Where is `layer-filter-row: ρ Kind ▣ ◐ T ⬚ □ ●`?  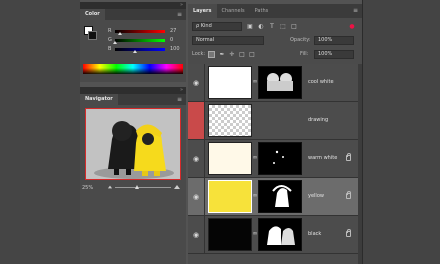
layer-filter-row: ρ Kind ▣ ◐ T ⬚ □ ● is located at coordinates (275, 26).